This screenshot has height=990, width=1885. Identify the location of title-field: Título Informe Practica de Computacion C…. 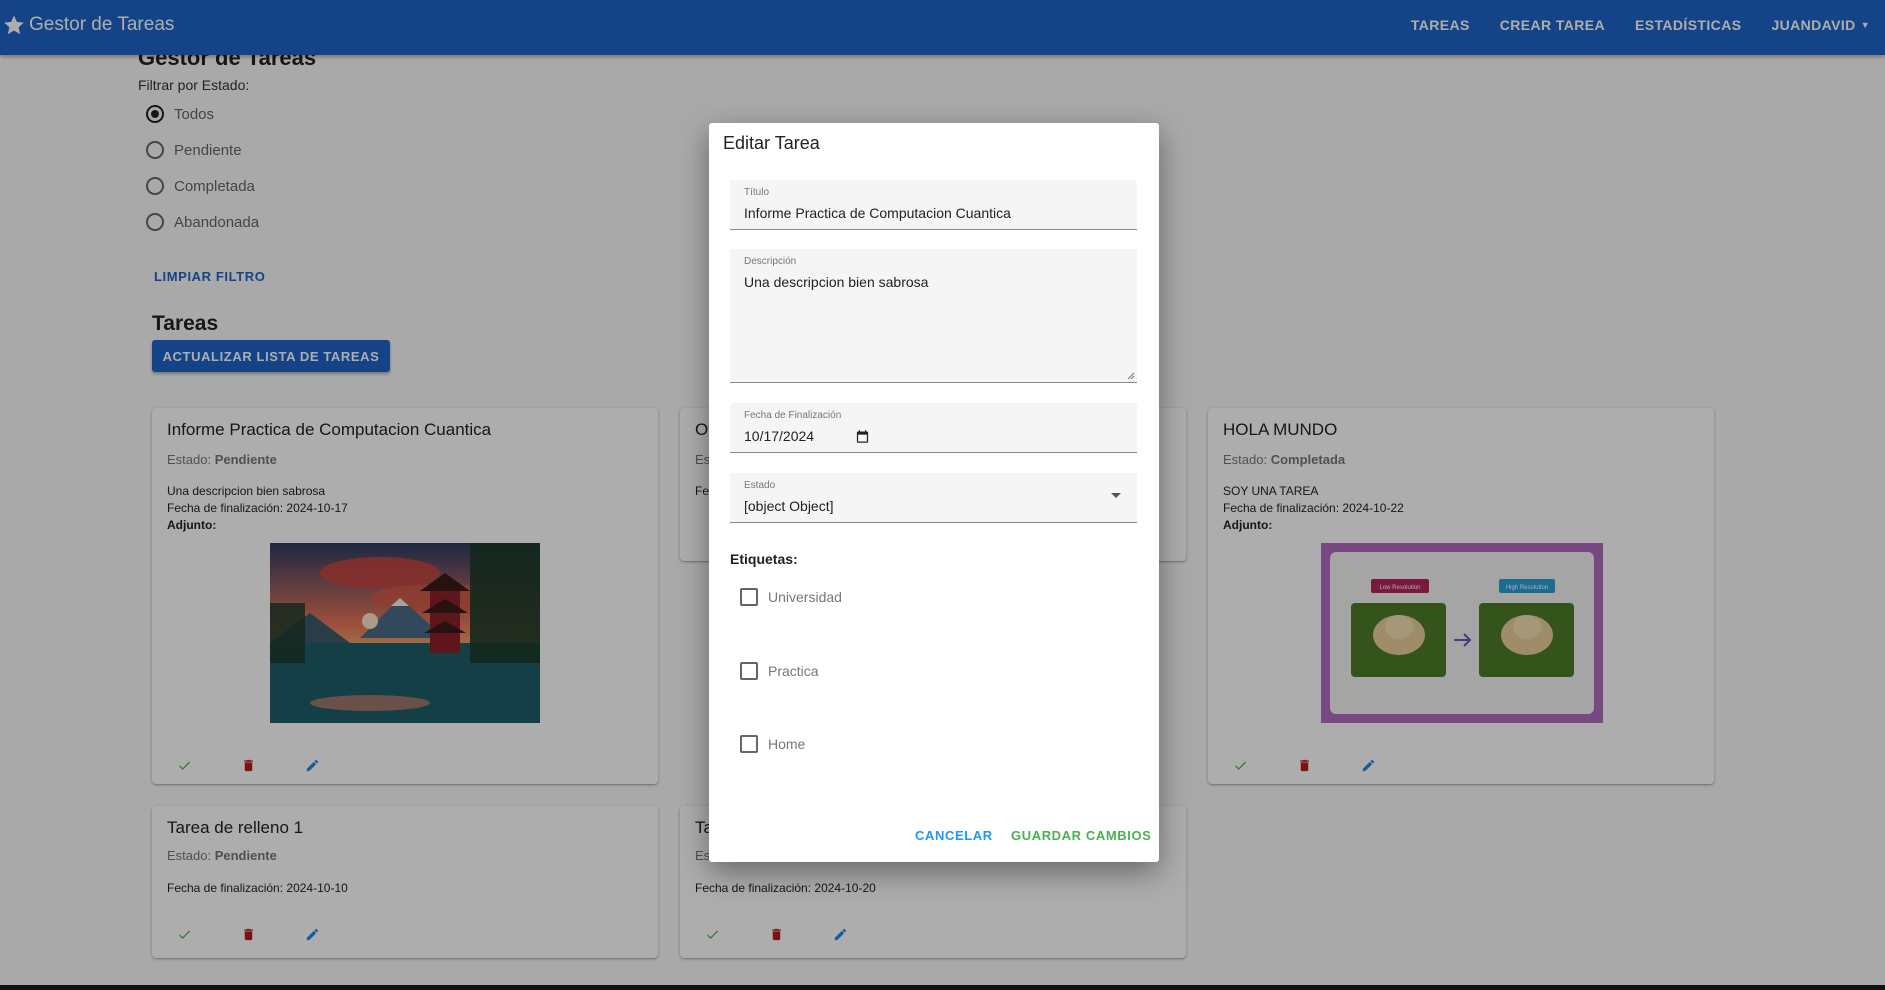
(933, 205).